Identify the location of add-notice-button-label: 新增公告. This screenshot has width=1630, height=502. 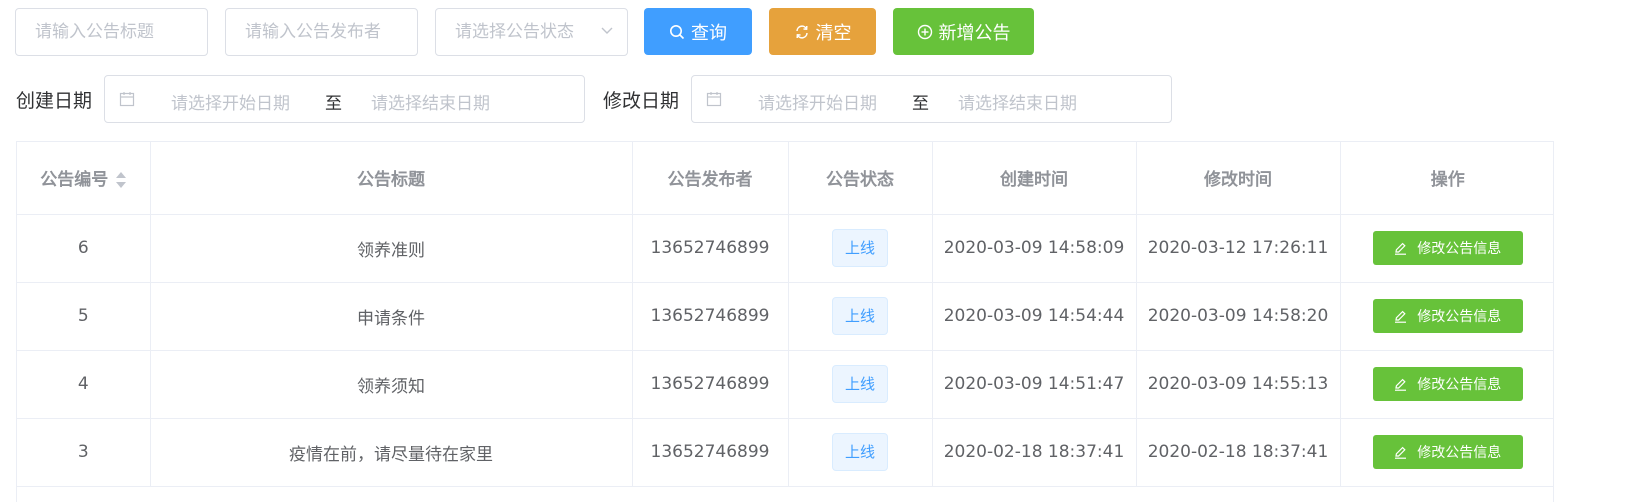
(974, 33).